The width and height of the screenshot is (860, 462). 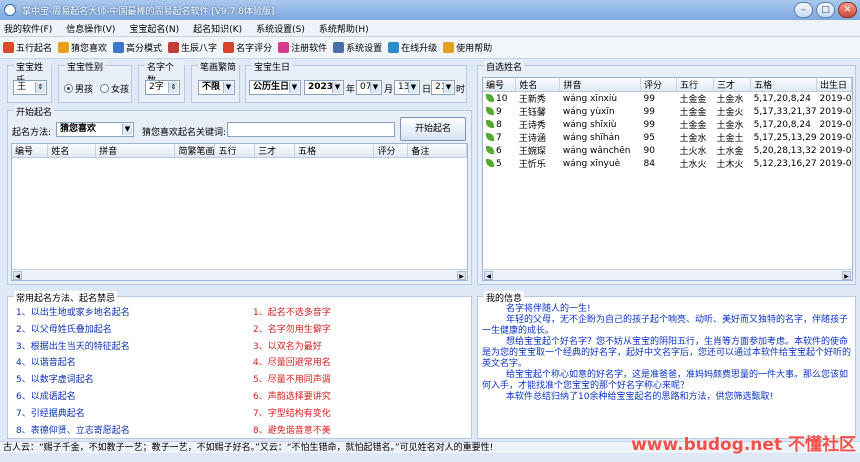 I want to click on results-column-header: 五格, so click(x=334, y=151).